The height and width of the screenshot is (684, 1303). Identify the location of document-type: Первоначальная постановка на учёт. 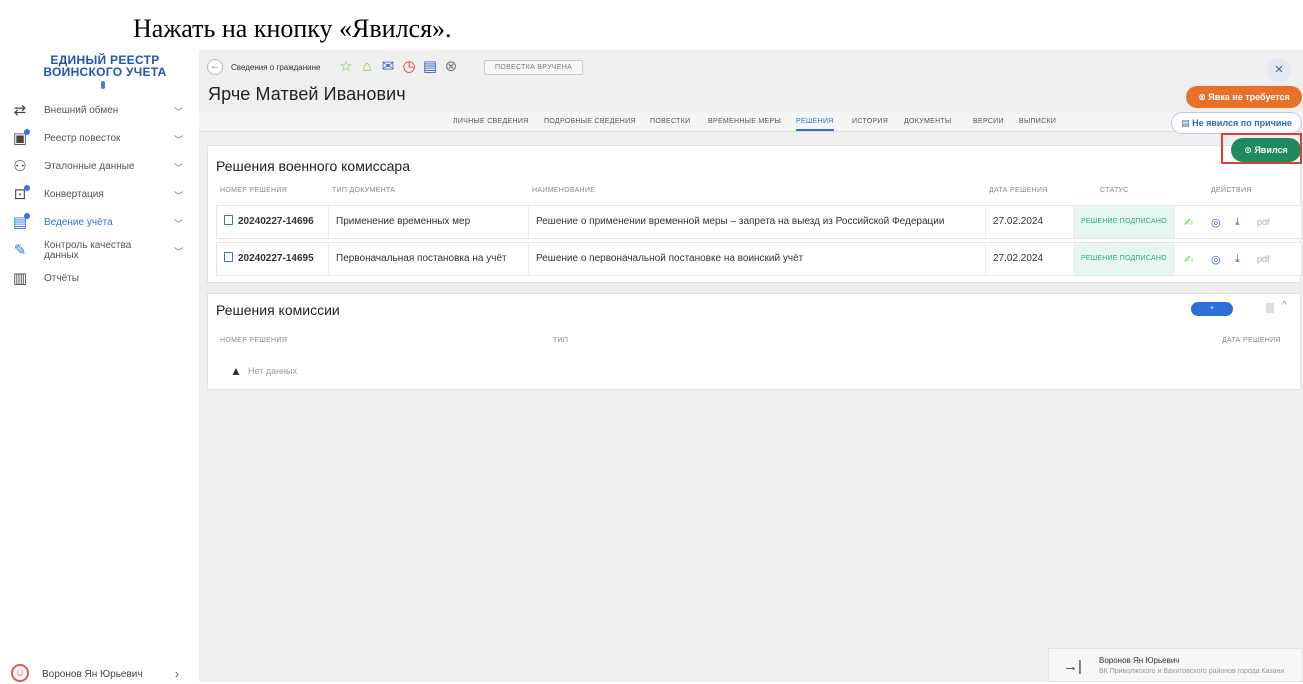
(429, 259).